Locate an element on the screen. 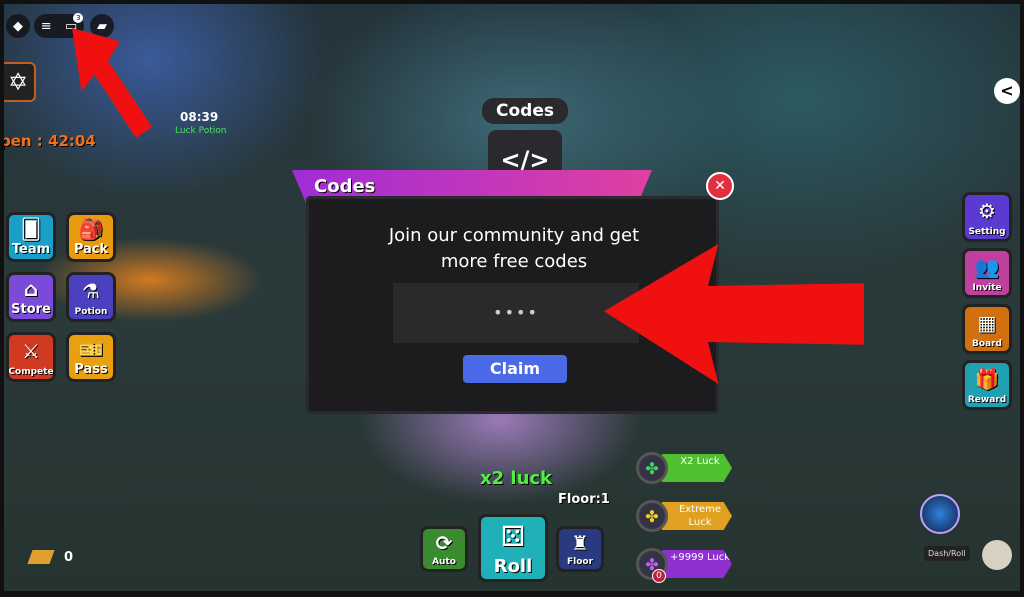 Image resolution: width=1024 pixels, height=597 pixels. store-button: ⌂ Store is located at coordinates (31, 297).